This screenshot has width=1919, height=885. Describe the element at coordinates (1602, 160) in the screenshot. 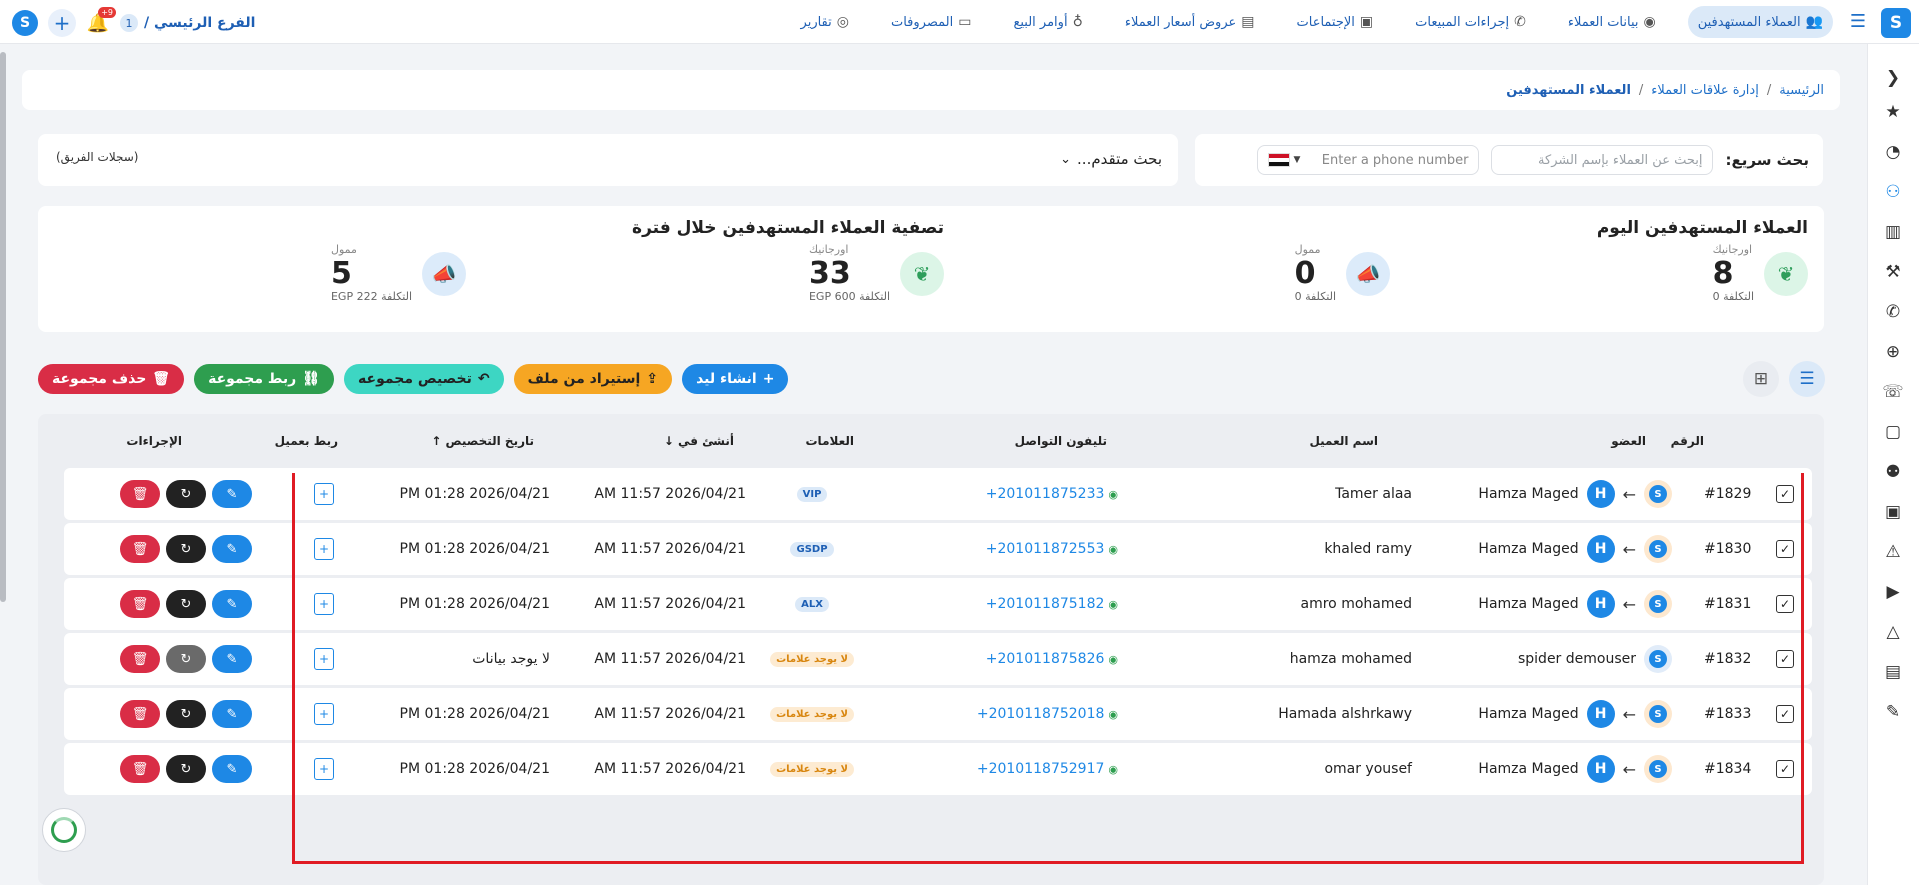

I see `company-search-input: إبحث عن العملاء بإسم الشركة` at that location.